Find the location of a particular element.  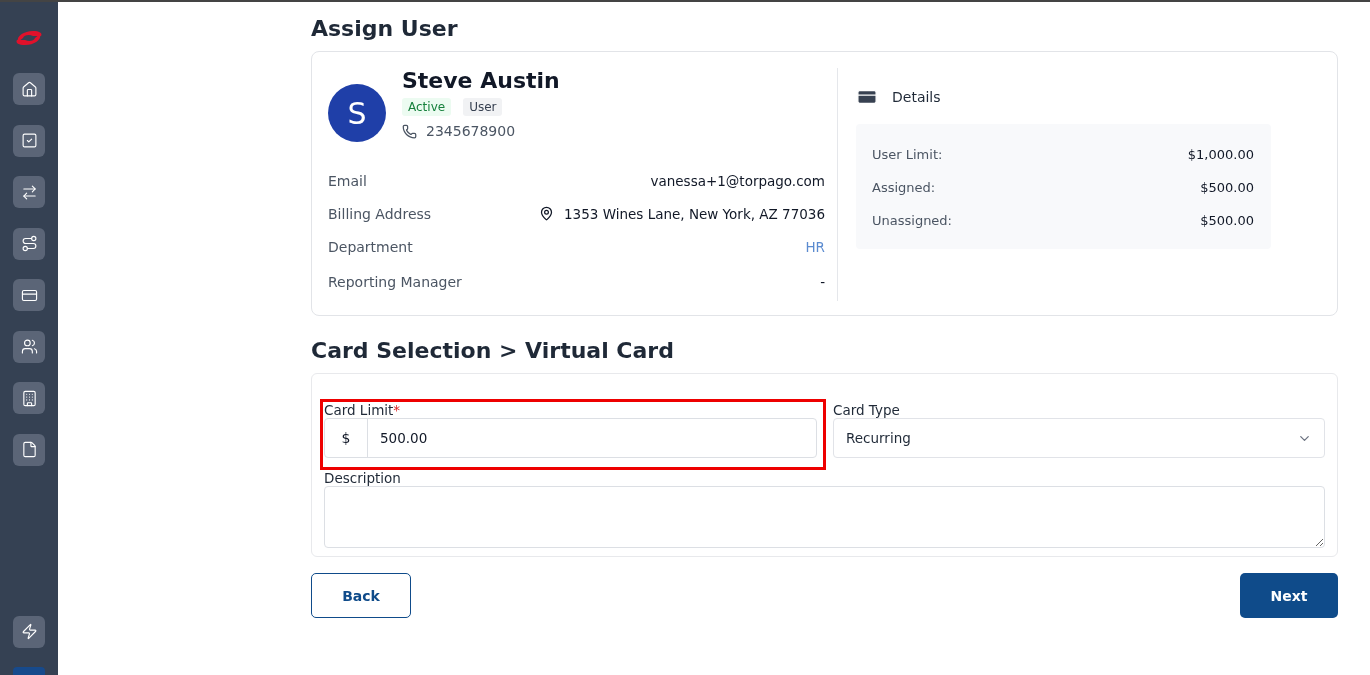

route-icon is located at coordinates (29, 243).